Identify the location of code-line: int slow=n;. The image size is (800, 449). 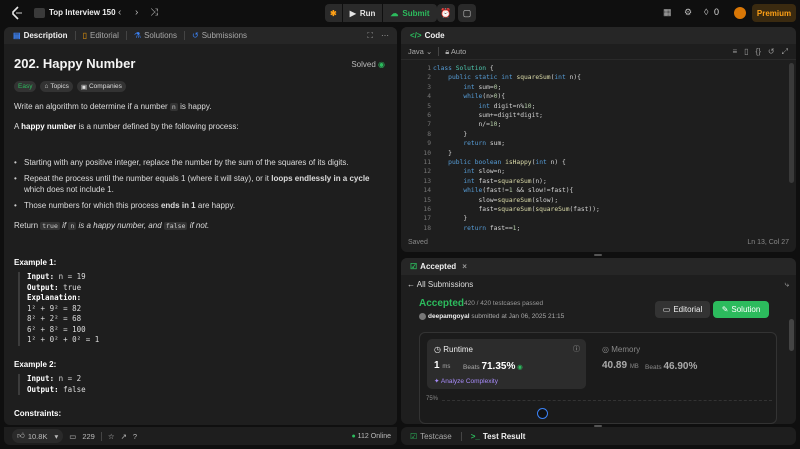
(484, 172).